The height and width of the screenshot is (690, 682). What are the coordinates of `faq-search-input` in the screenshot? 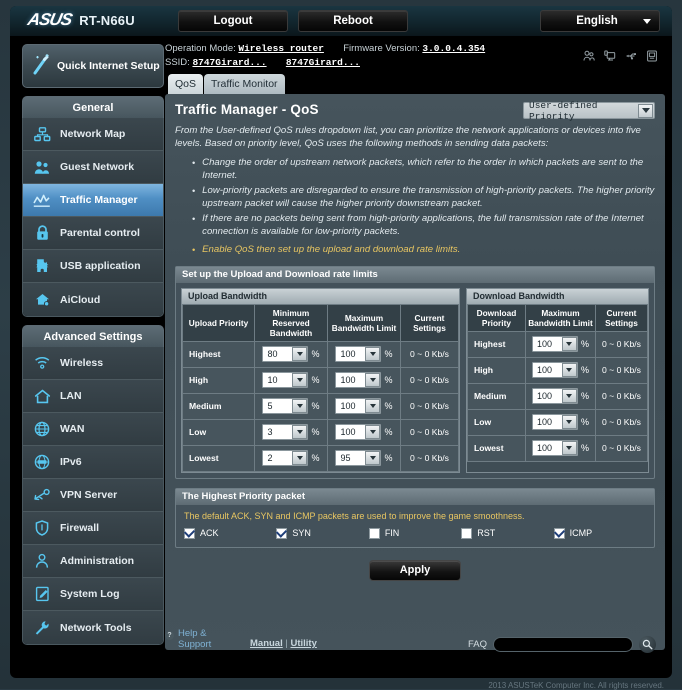 It's located at (563, 644).